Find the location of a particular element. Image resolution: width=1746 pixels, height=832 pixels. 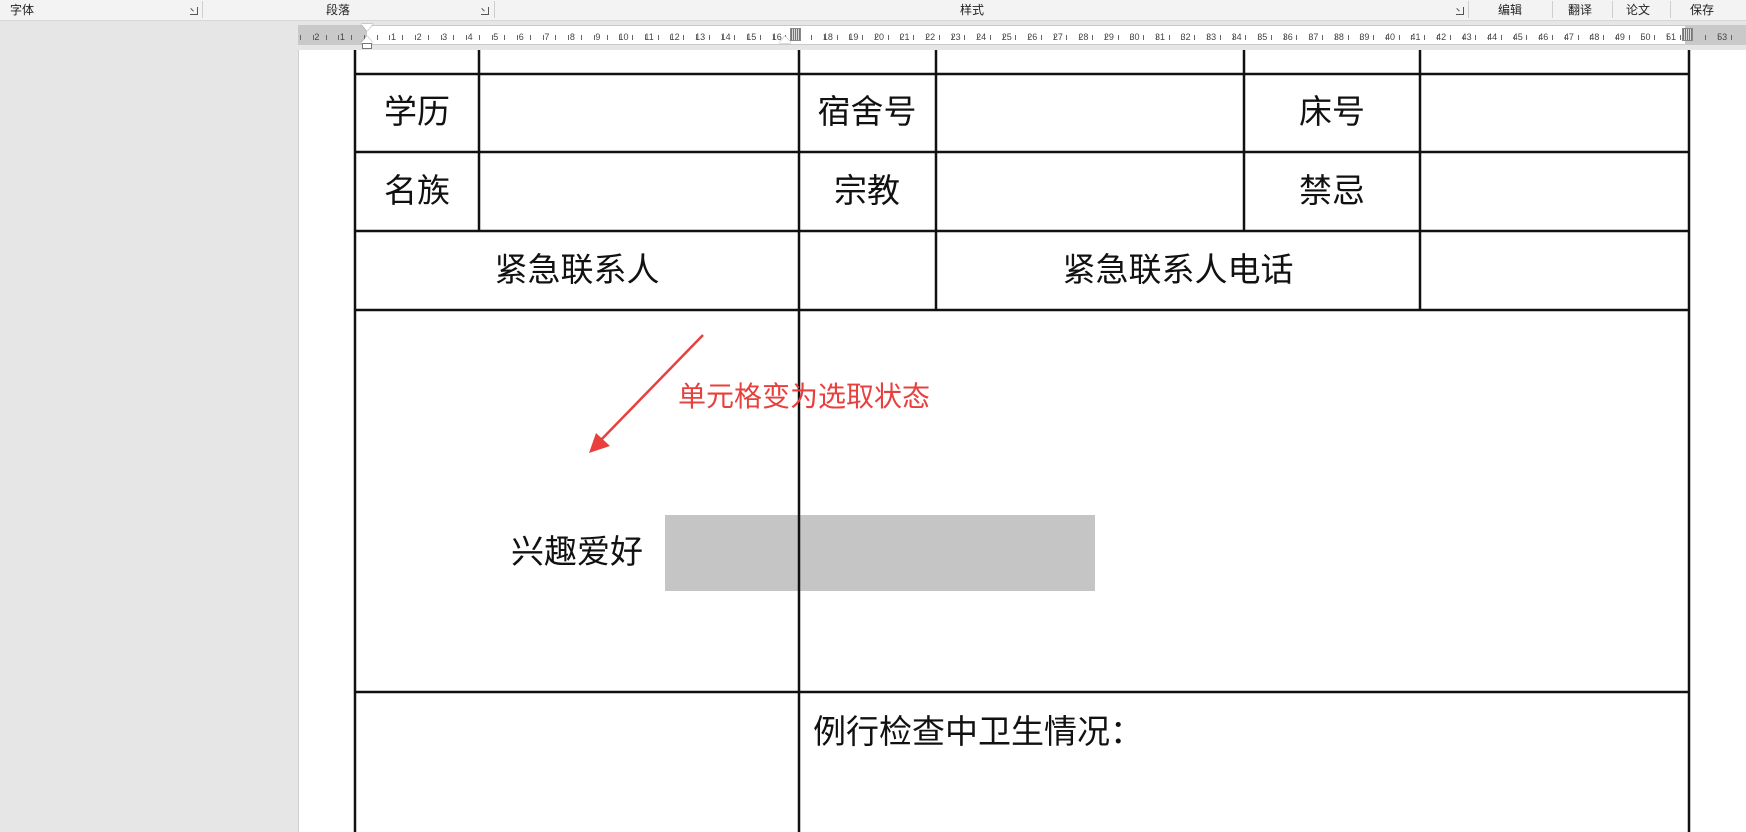

ribbon-group-styles: 样式 is located at coordinates (972, 10).